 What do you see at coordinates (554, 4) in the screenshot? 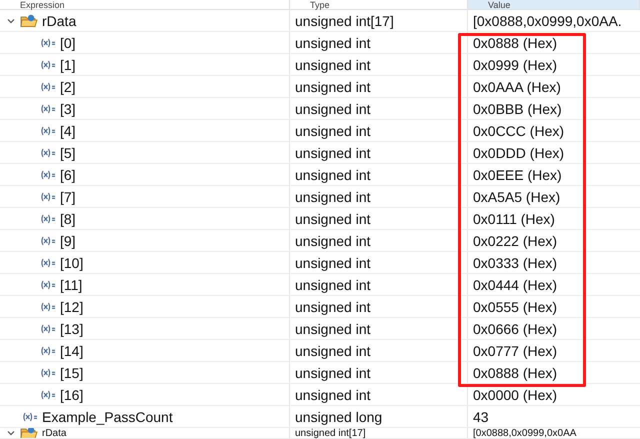
I see `column-header: Value` at bounding box center [554, 4].